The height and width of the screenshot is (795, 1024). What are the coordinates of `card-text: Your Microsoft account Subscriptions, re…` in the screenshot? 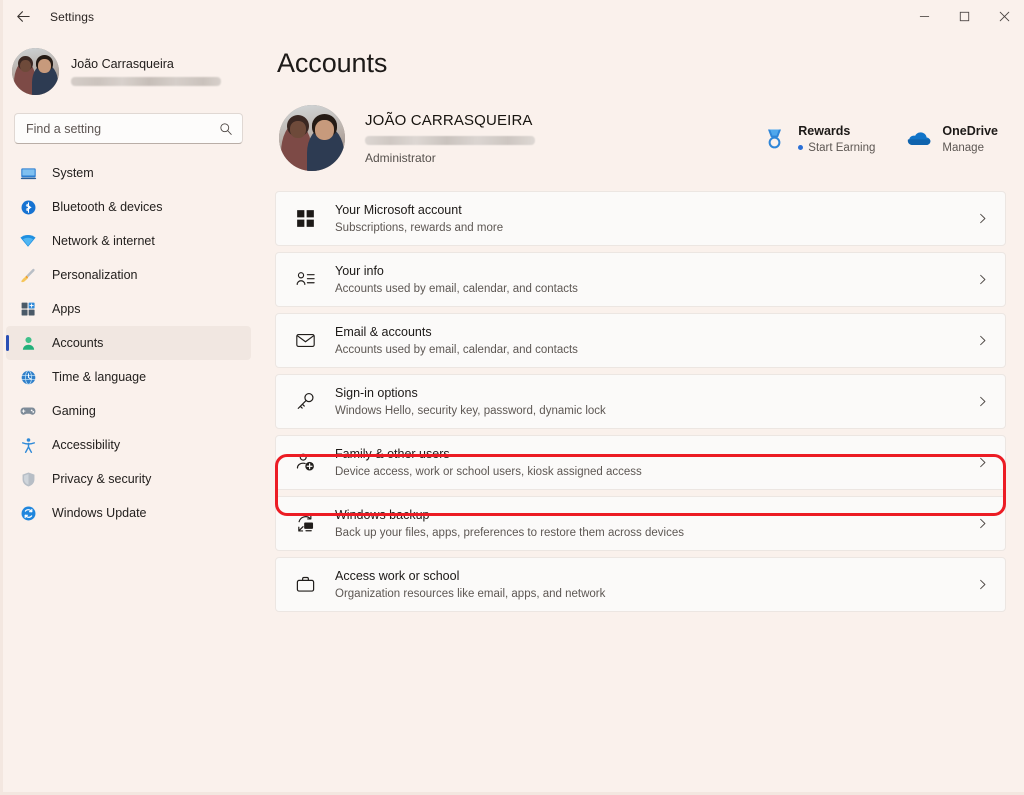 It's located at (419, 218).